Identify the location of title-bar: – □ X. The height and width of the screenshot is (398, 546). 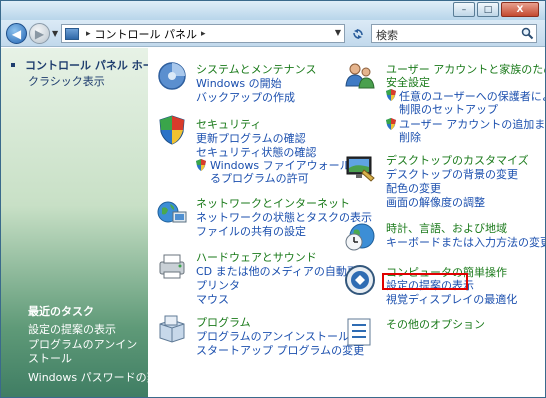
(273, 10).